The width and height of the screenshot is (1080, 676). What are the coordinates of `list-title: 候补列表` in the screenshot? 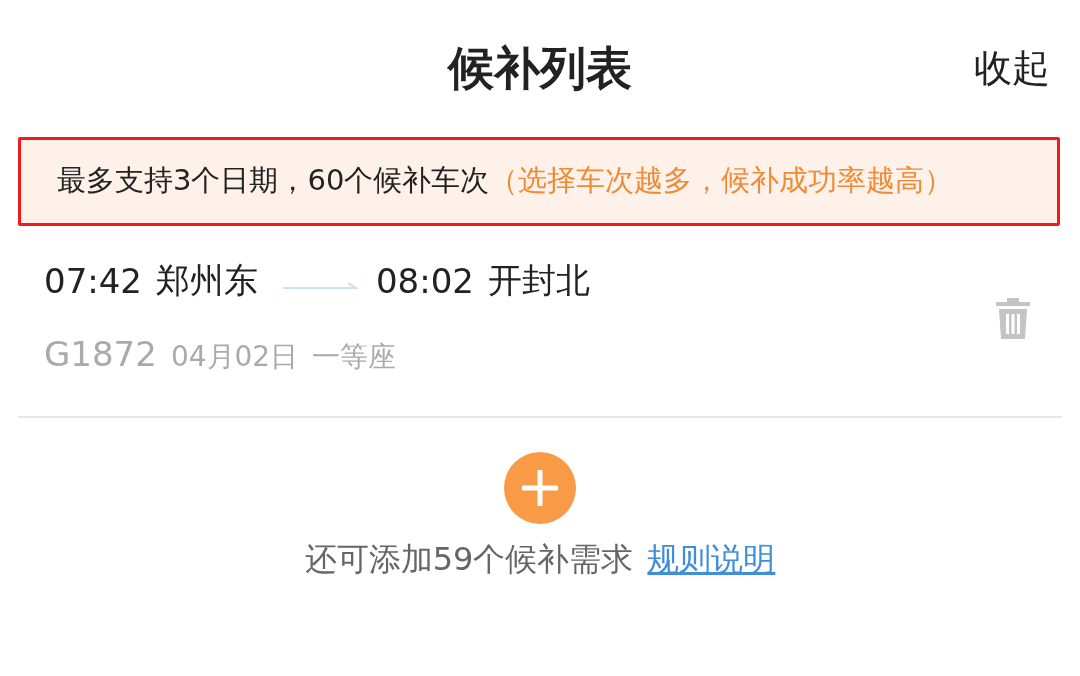 It's located at (539, 68).